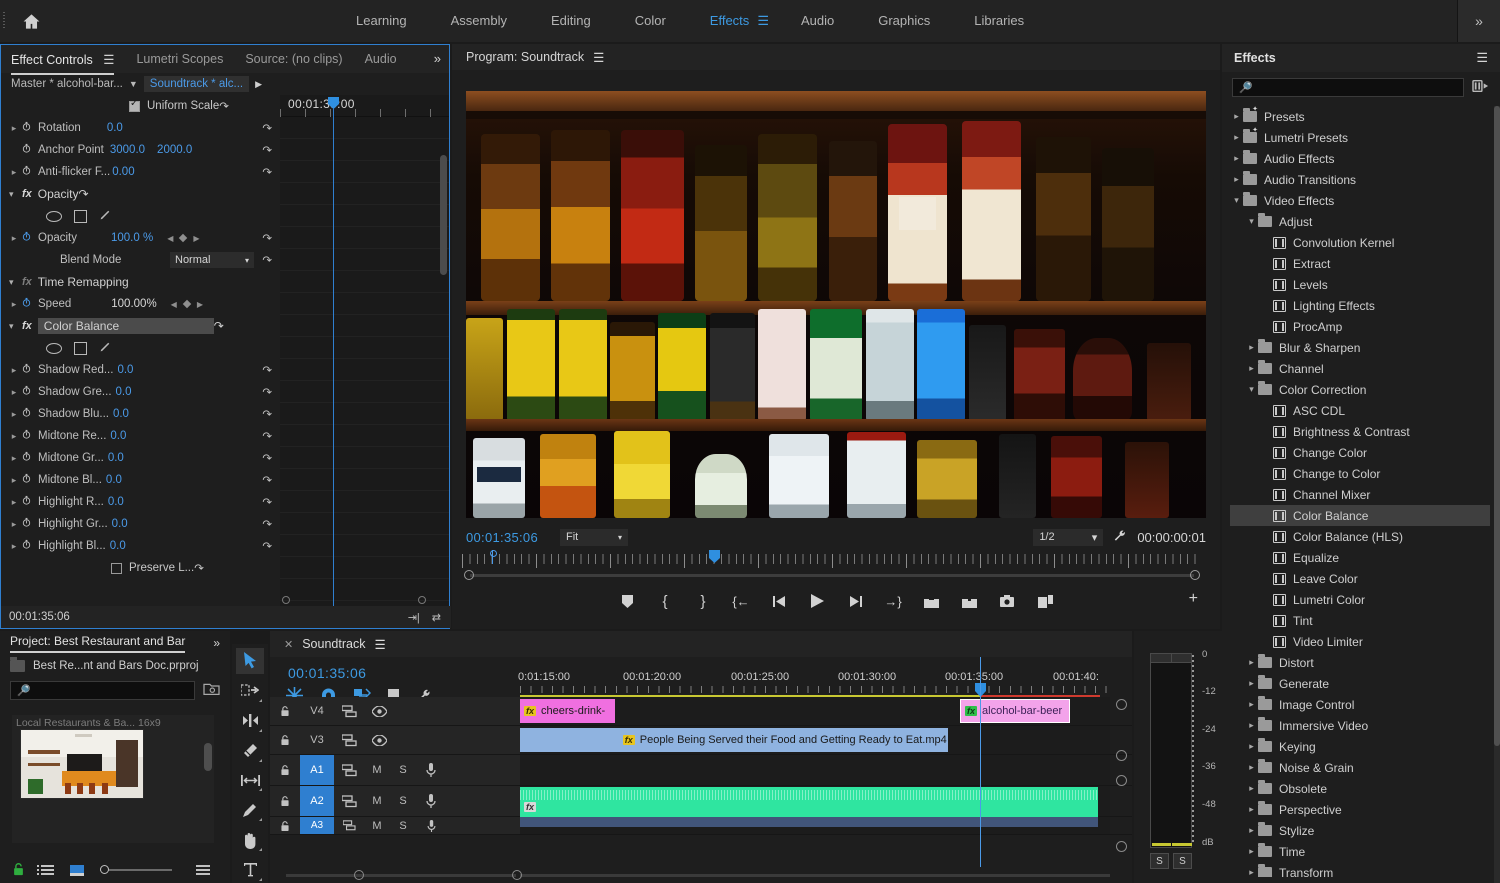 The height and width of the screenshot is (883, 1500). I want to click on track-lane-v4: fx cheers-drink- fx alcohol-bar-beer, so click(815, 711).